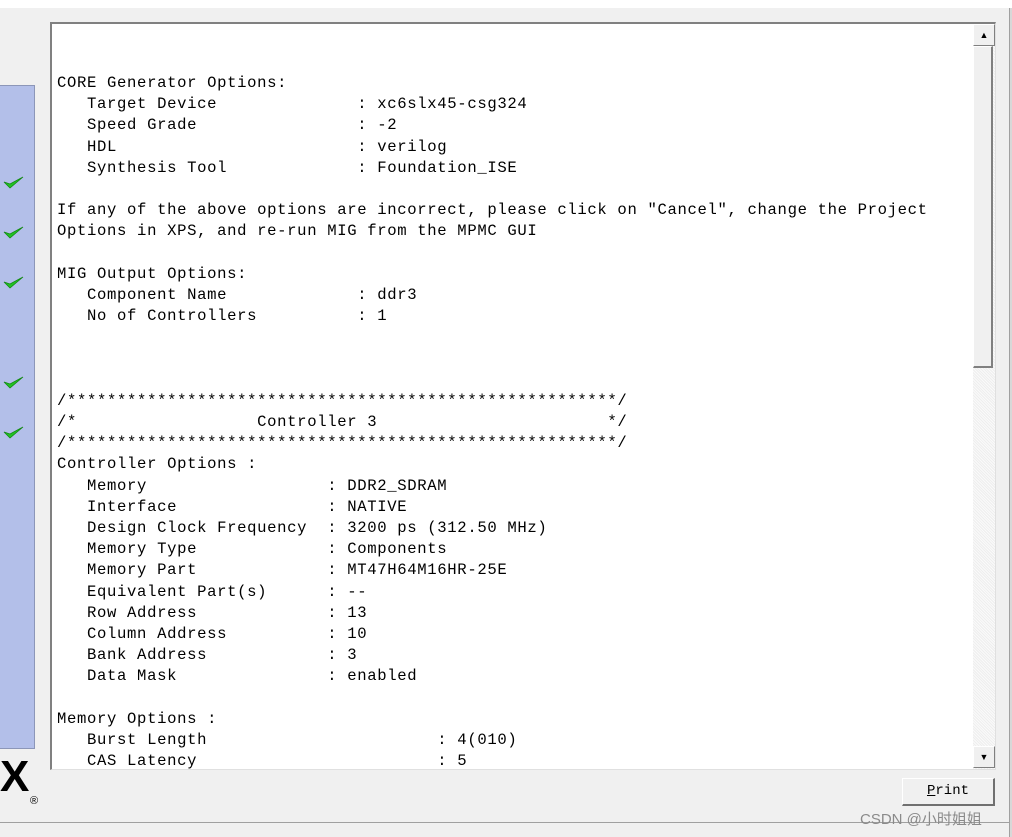  Describe the element at coordinates (292, 104) in the screenshot. I see `log-line: Target Device : xc6slx45-csg324` at that location.